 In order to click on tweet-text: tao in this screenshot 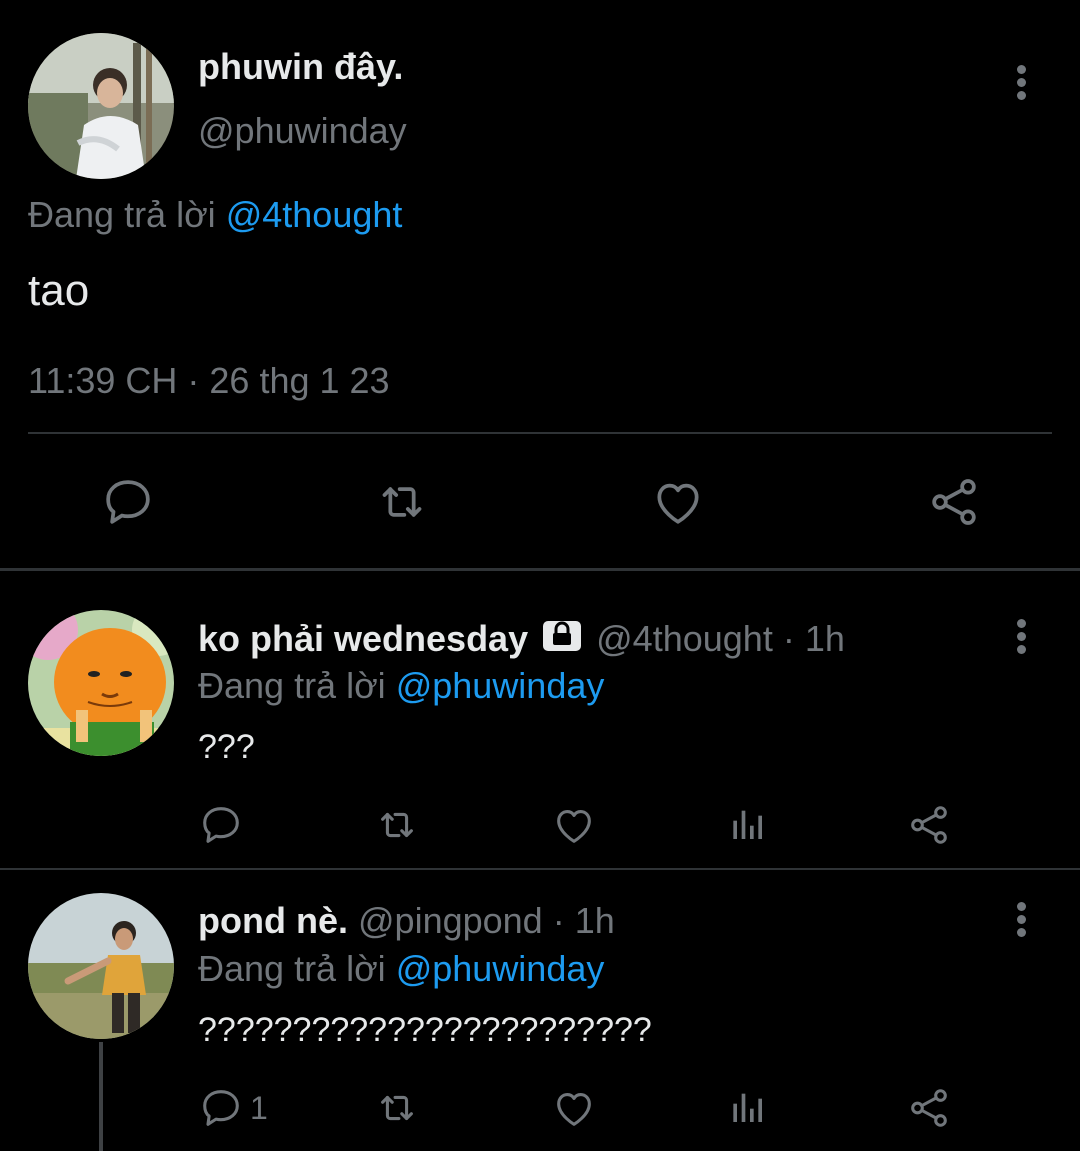, I will do `click(59, 290)`.